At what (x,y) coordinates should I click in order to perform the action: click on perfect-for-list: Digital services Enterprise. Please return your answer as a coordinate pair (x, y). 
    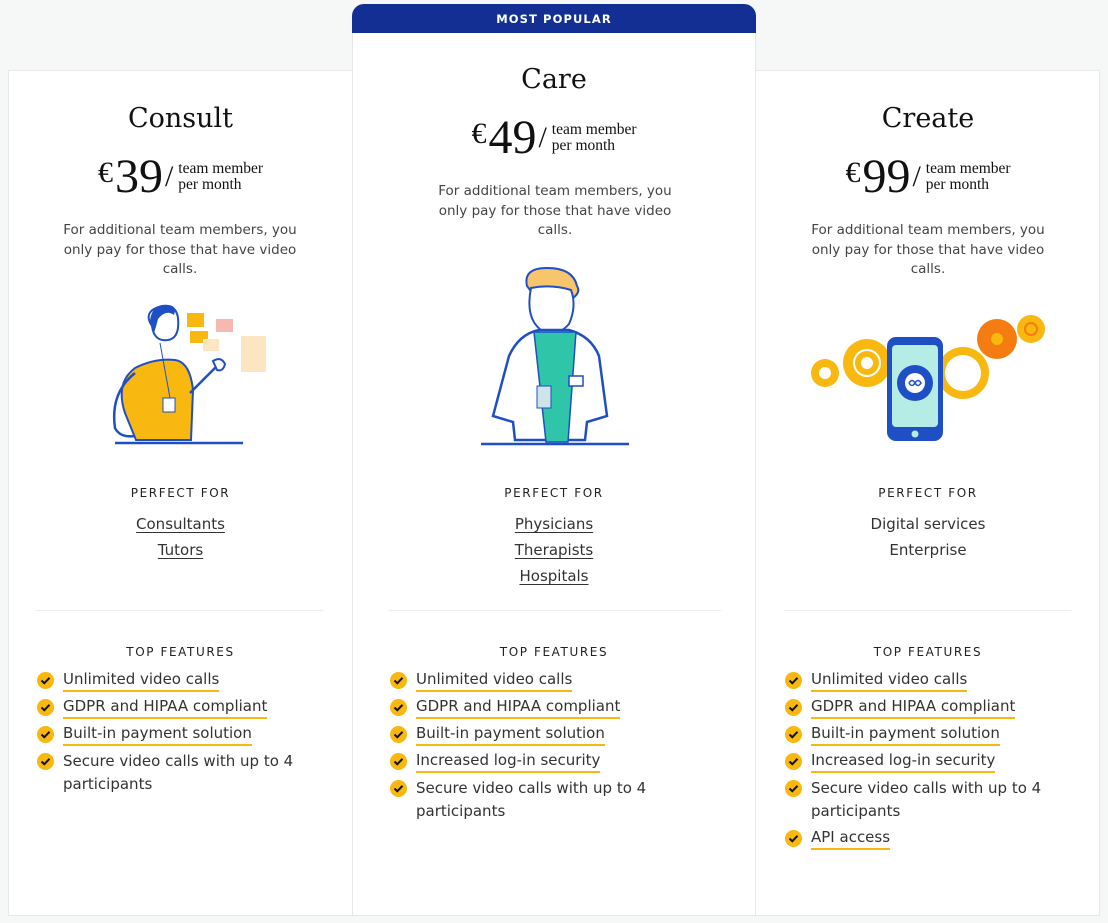
    Looking at the image, I should click on (928, 537).